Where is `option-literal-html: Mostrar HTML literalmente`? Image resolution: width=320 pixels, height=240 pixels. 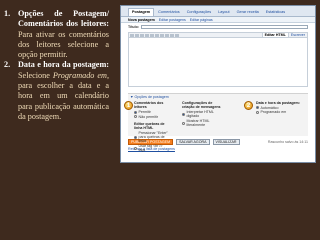
option-literal-html: Mostrar HTML literalmente is located at coordinates (202, 123).